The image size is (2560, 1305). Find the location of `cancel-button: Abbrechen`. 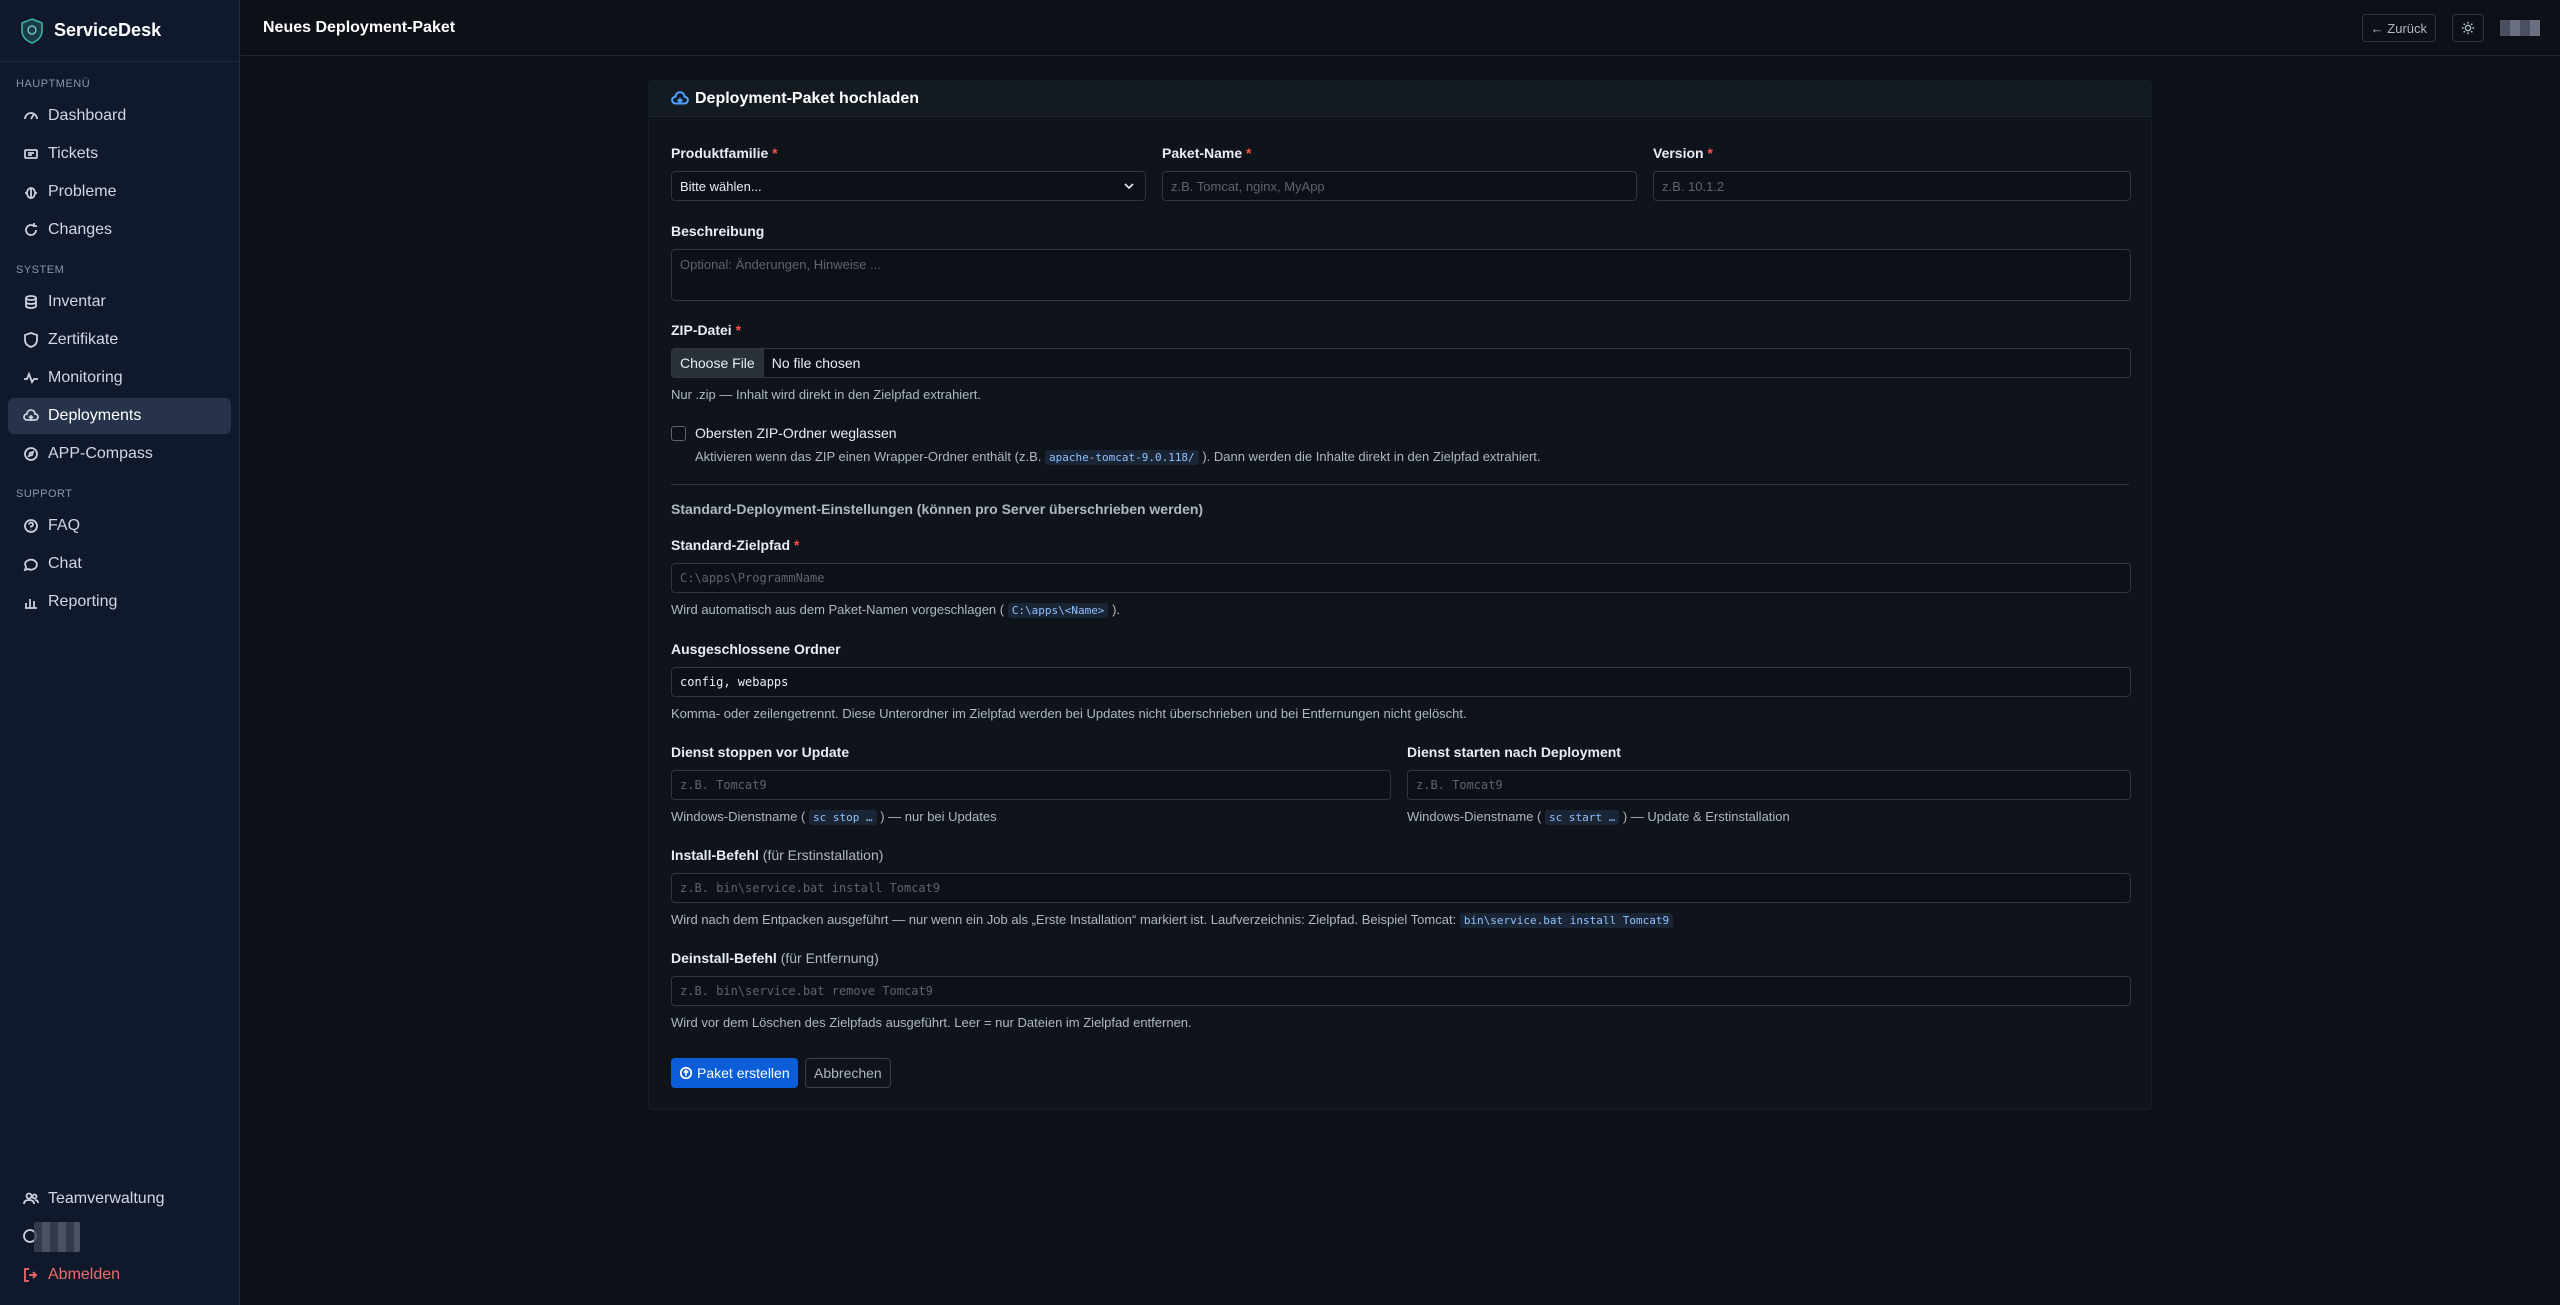

cancel-button: Abbrechen is located at coordinates (848, 1073).